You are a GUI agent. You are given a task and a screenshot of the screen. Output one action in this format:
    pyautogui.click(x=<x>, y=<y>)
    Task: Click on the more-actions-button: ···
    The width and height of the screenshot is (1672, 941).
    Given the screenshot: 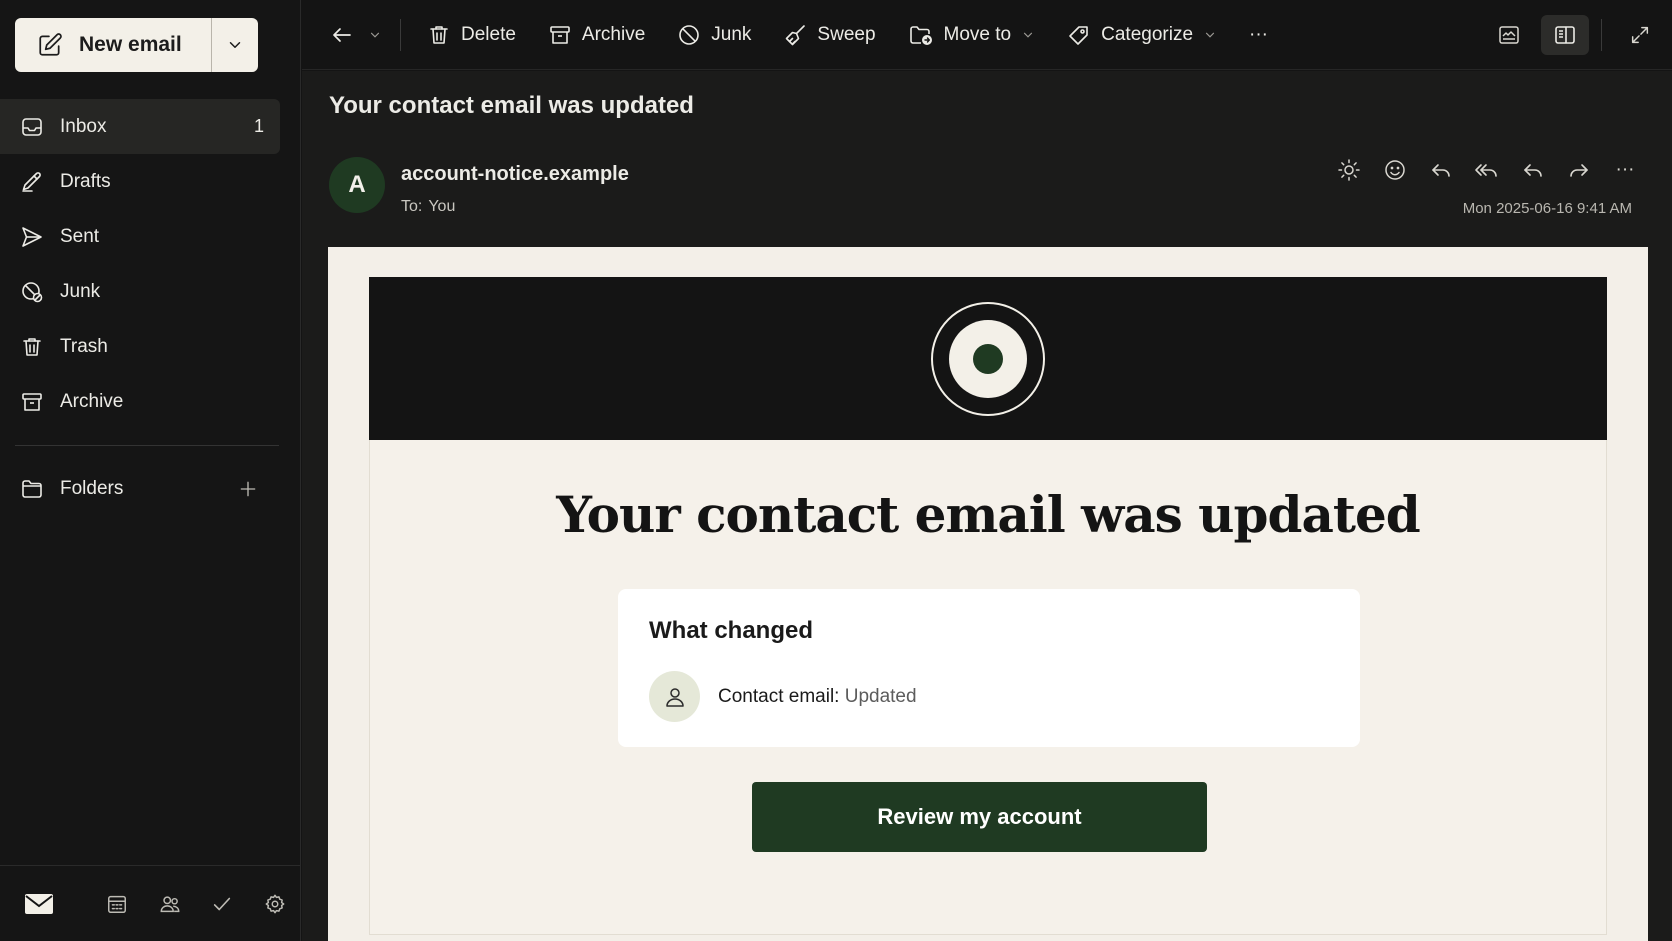 What is the action you would take?
    pyautogui.click(x=1258, y=35)
    